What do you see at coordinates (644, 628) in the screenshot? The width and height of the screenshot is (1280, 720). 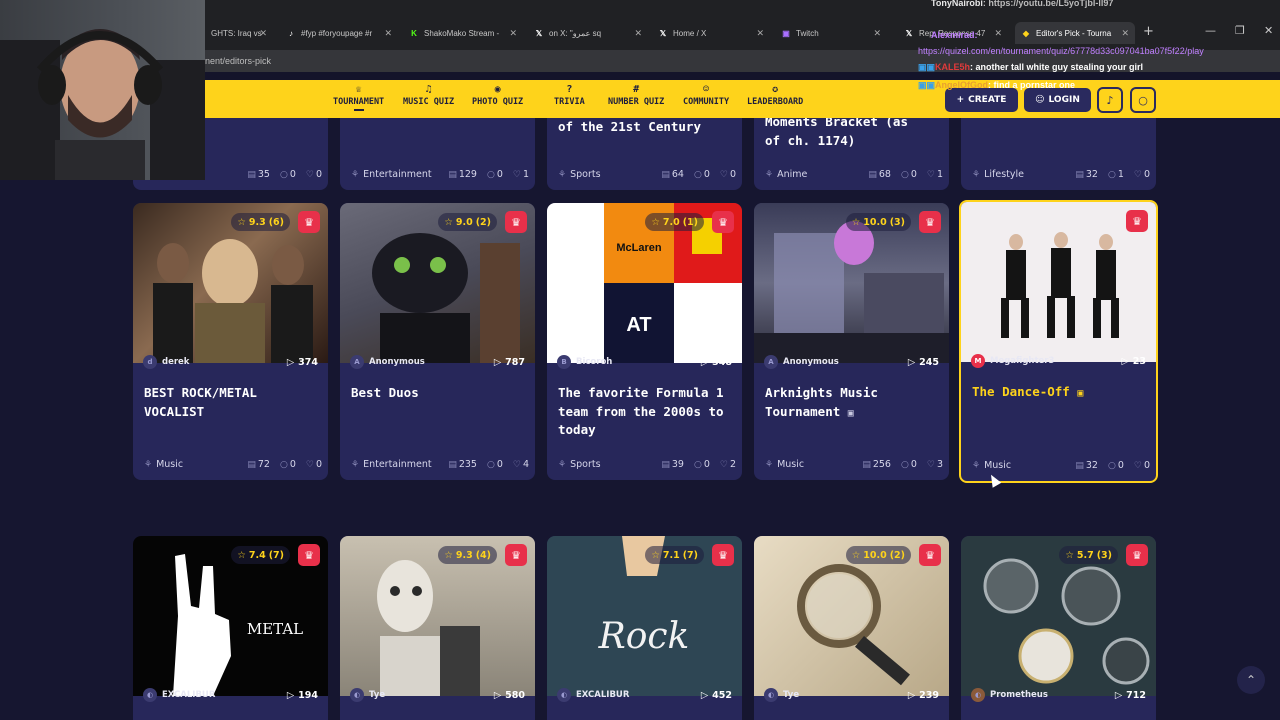 I see `quiz-card: Rock ☆ 7.1 (7) ♛ ◐ EXCALIBUR ▷ 452` at bounding box center [644, 628].